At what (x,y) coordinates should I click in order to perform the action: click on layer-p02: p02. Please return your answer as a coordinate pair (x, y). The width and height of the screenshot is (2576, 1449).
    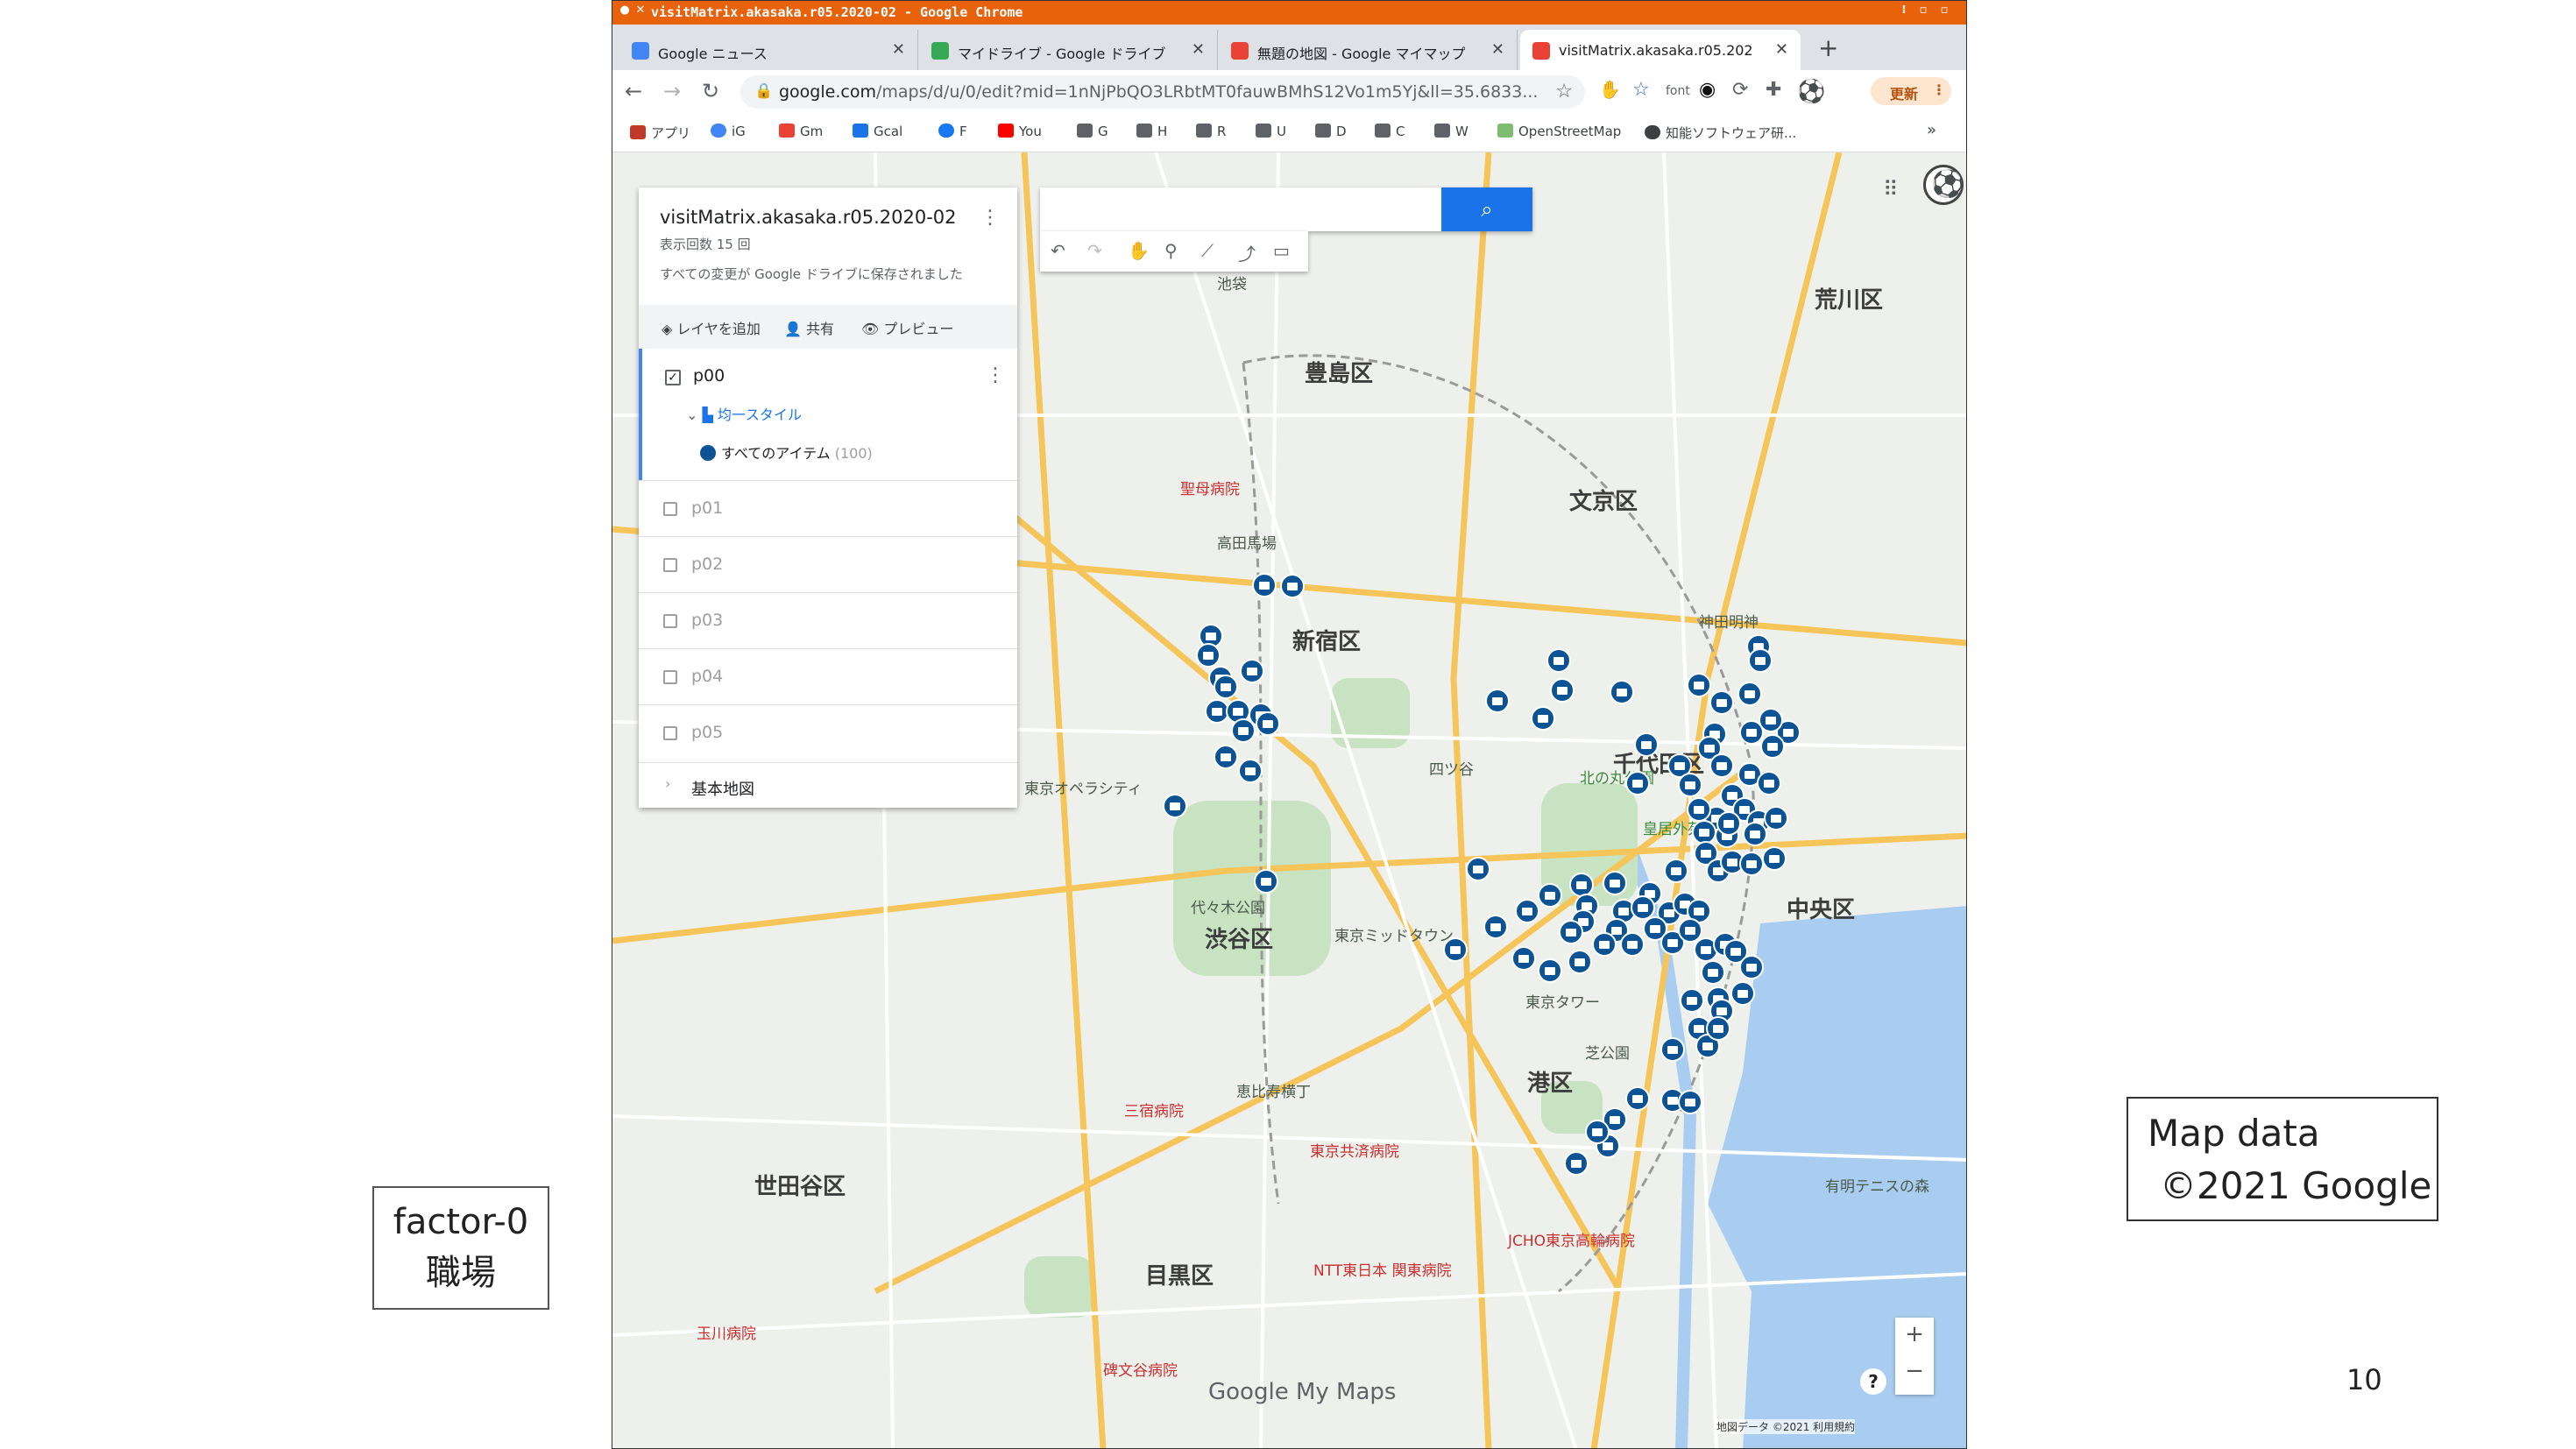
    Looking at the image, I should click on (828, 564).